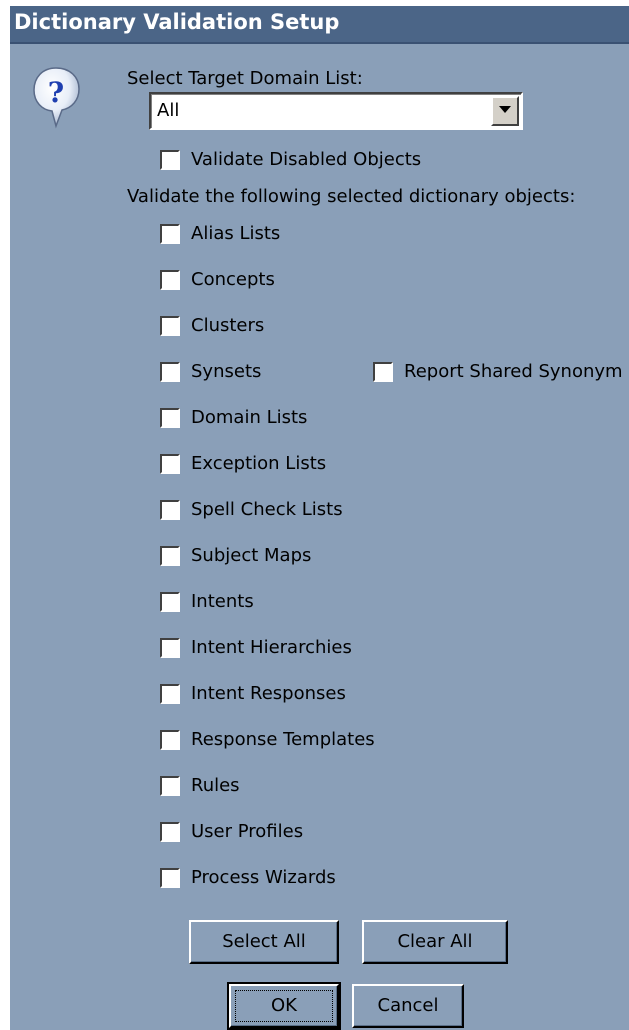 The image size is (629, 1030). Describe the element at coordinates (228, 325) in the screenshot. I see `checkbox-label: Clusters` at that location.